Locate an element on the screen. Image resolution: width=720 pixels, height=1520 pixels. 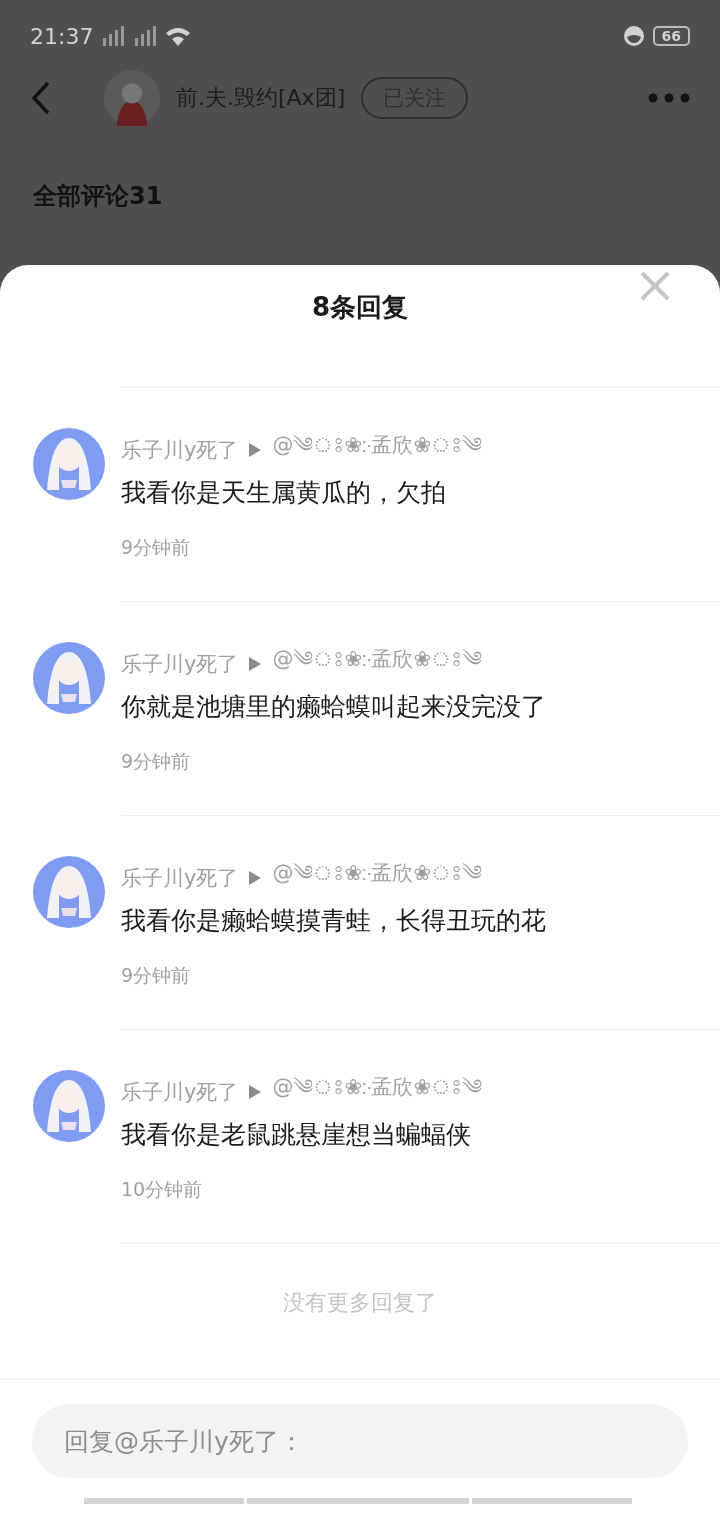
close-icon is located at coordinates (655, 286).